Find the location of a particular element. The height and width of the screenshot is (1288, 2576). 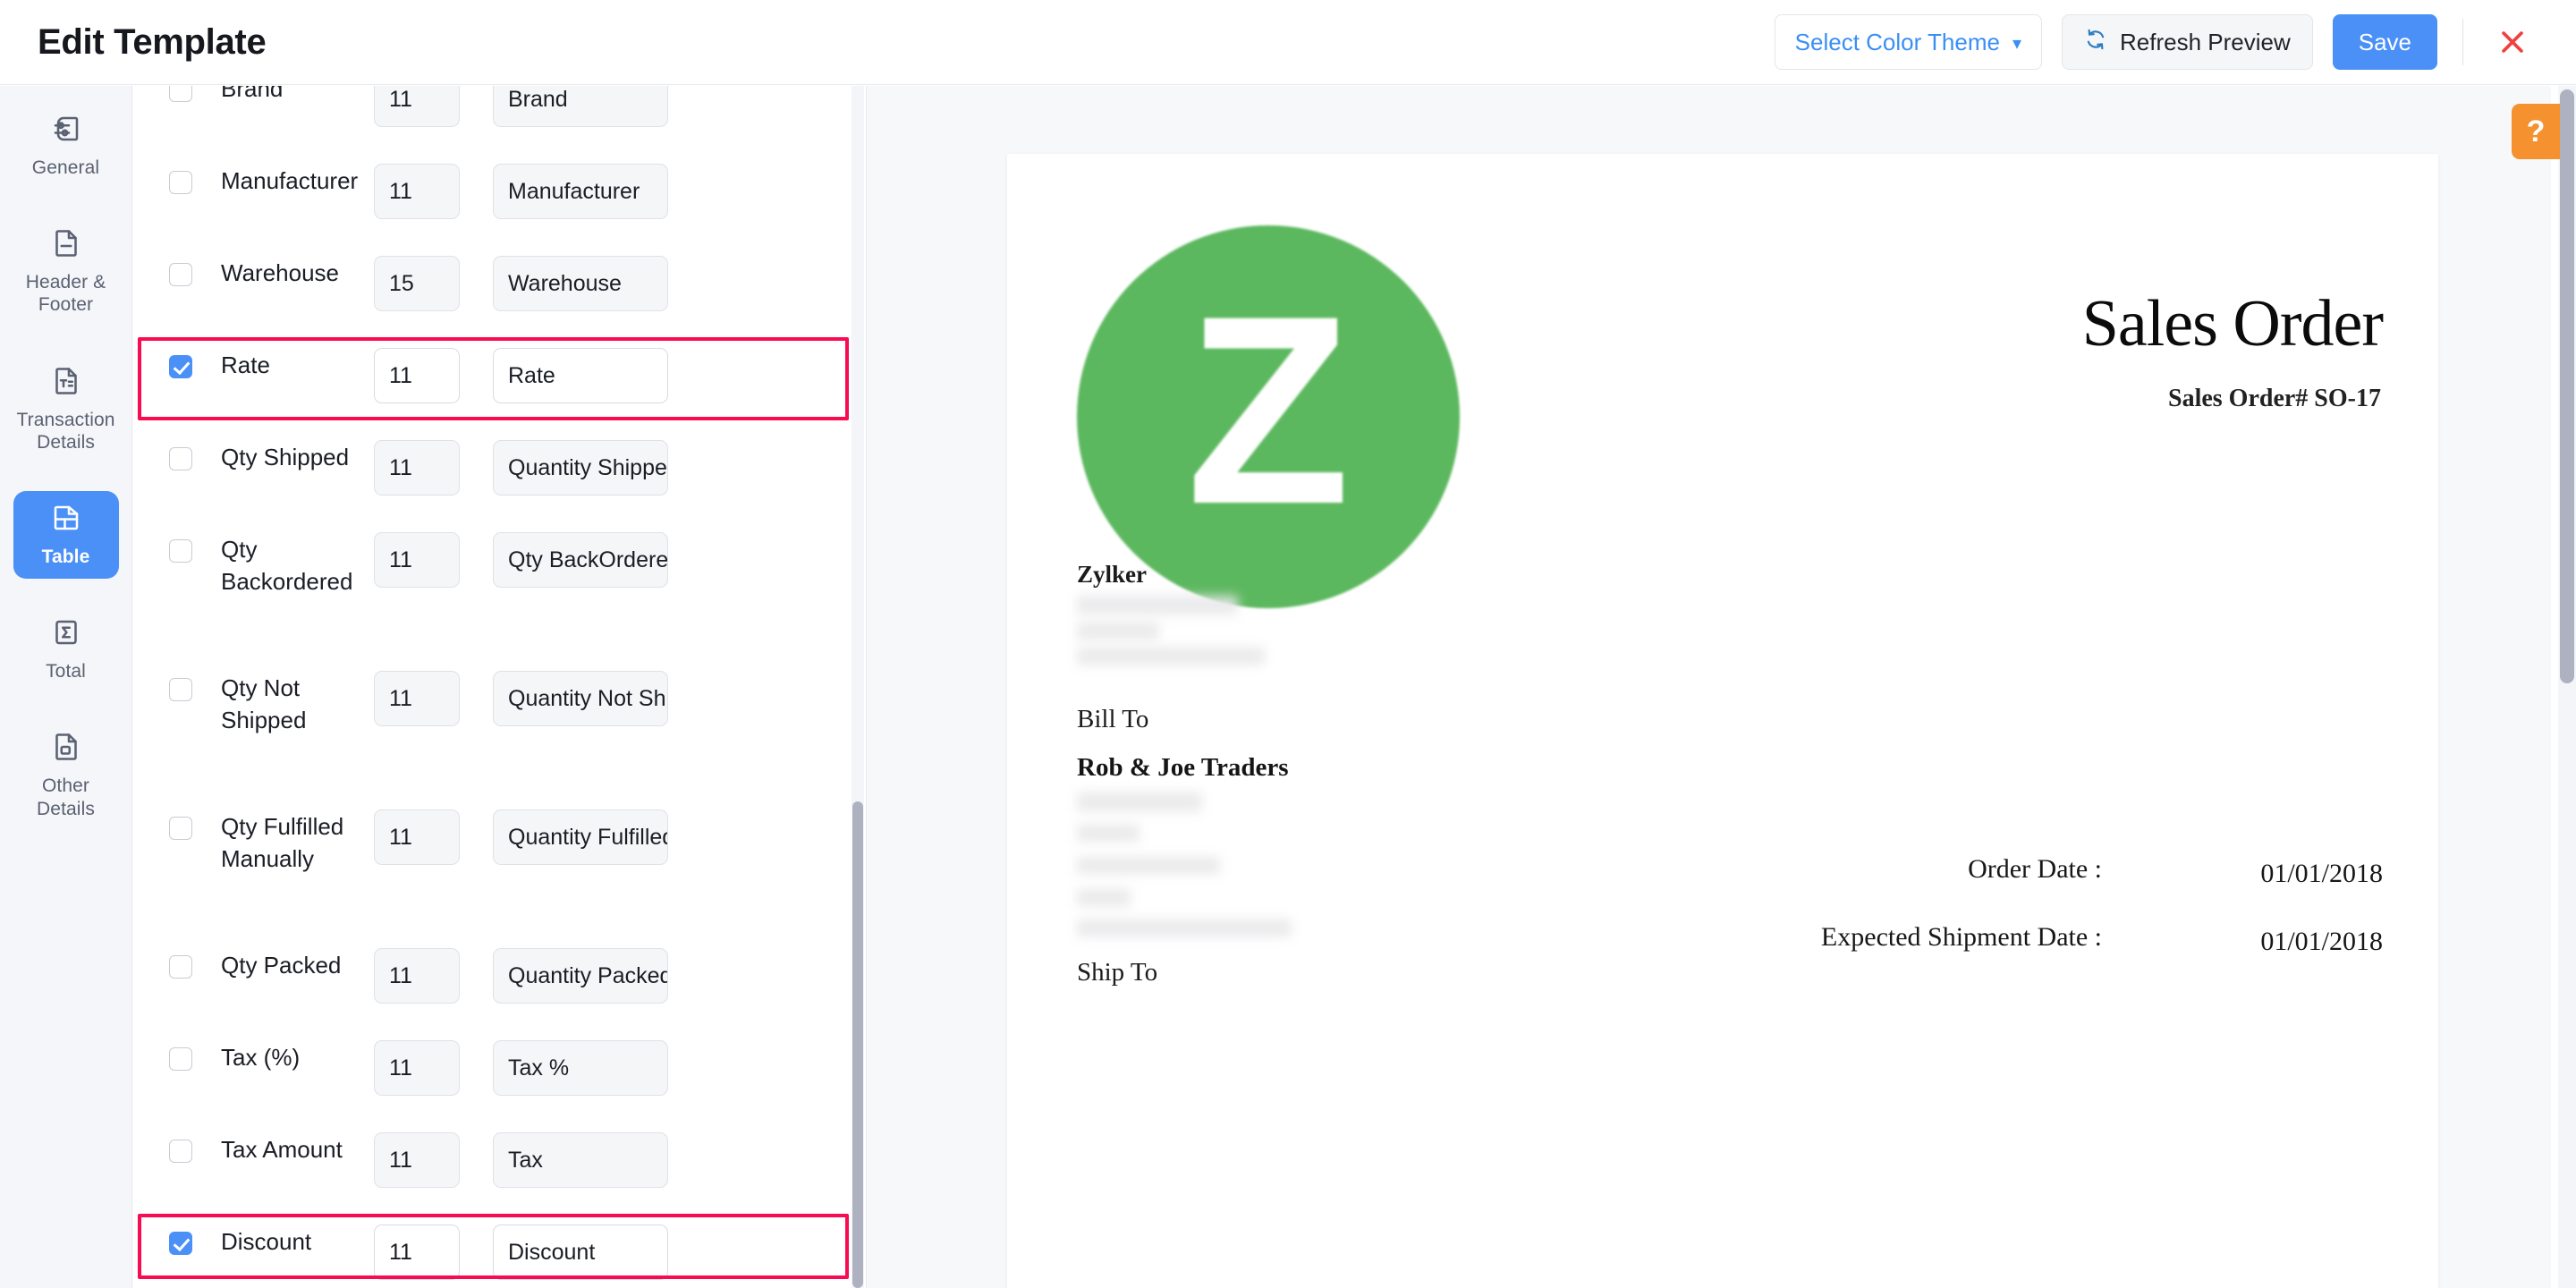

field-row: Qty Backordered 11 Qty BackOrdered is located at coordinates (499, 583).